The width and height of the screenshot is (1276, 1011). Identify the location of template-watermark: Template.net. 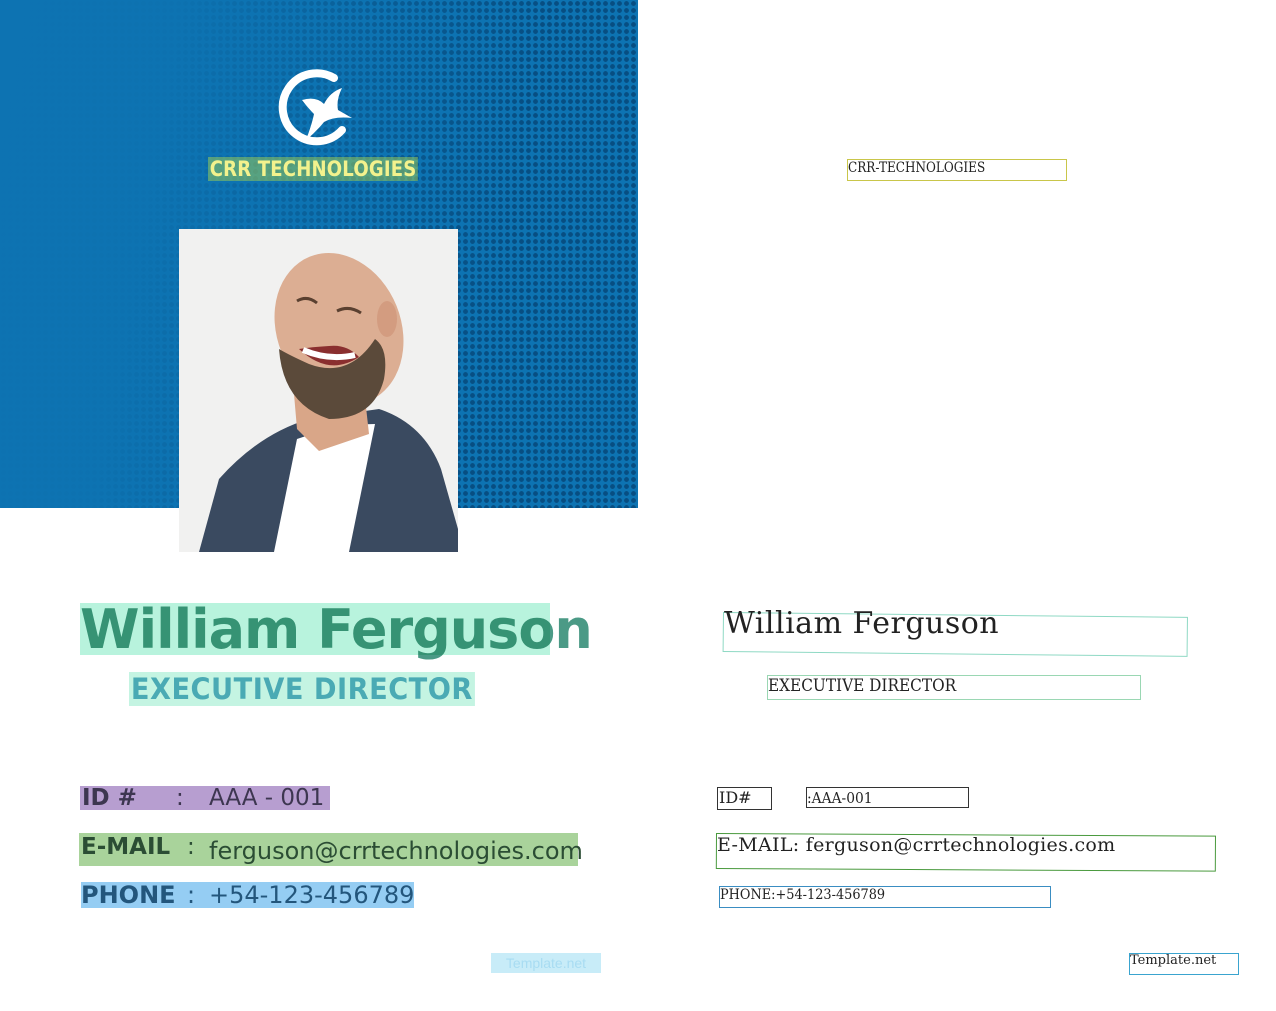
(546, 963).